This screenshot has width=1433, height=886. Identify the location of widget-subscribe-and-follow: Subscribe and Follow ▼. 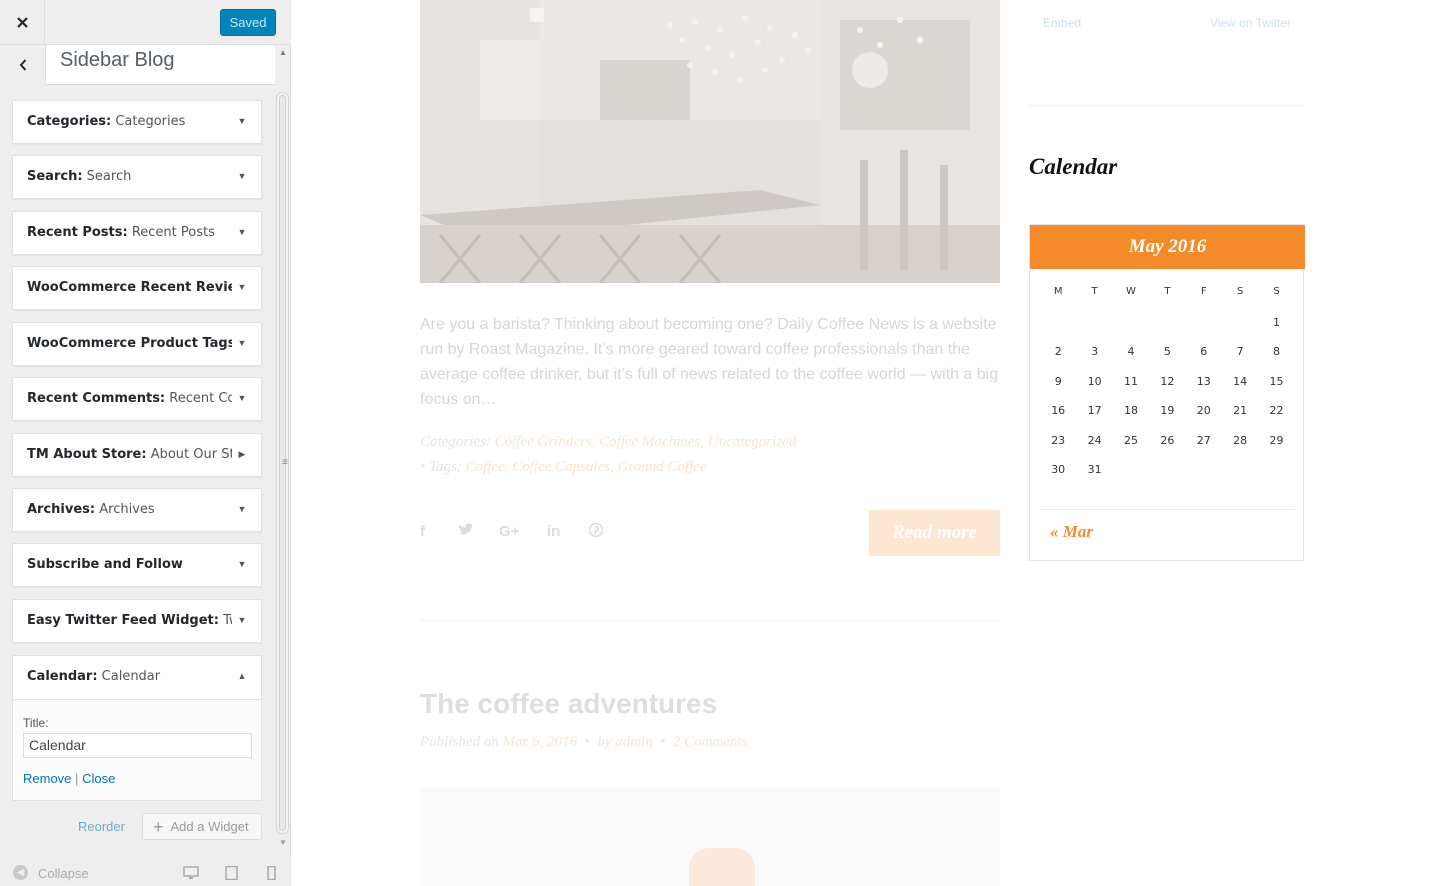
(137, 565).